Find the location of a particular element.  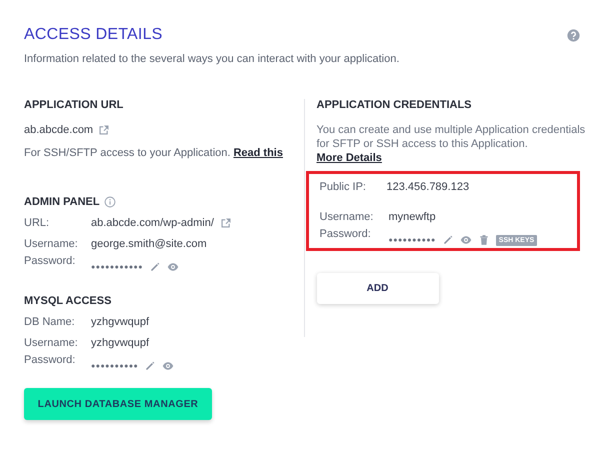

section-title: ACCESS DETAILS is located at coordinates (93, 35).